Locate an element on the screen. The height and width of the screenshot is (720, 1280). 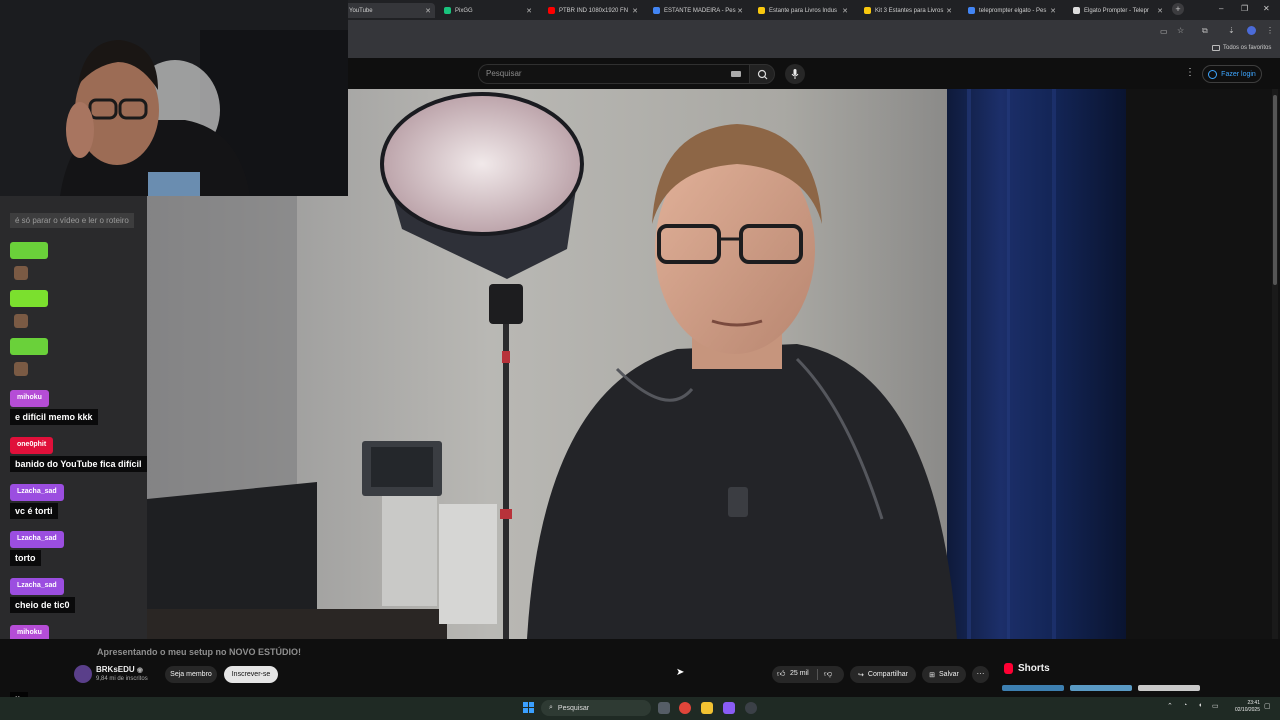
tab-title: PixGG is located at coordinates (464, 10).